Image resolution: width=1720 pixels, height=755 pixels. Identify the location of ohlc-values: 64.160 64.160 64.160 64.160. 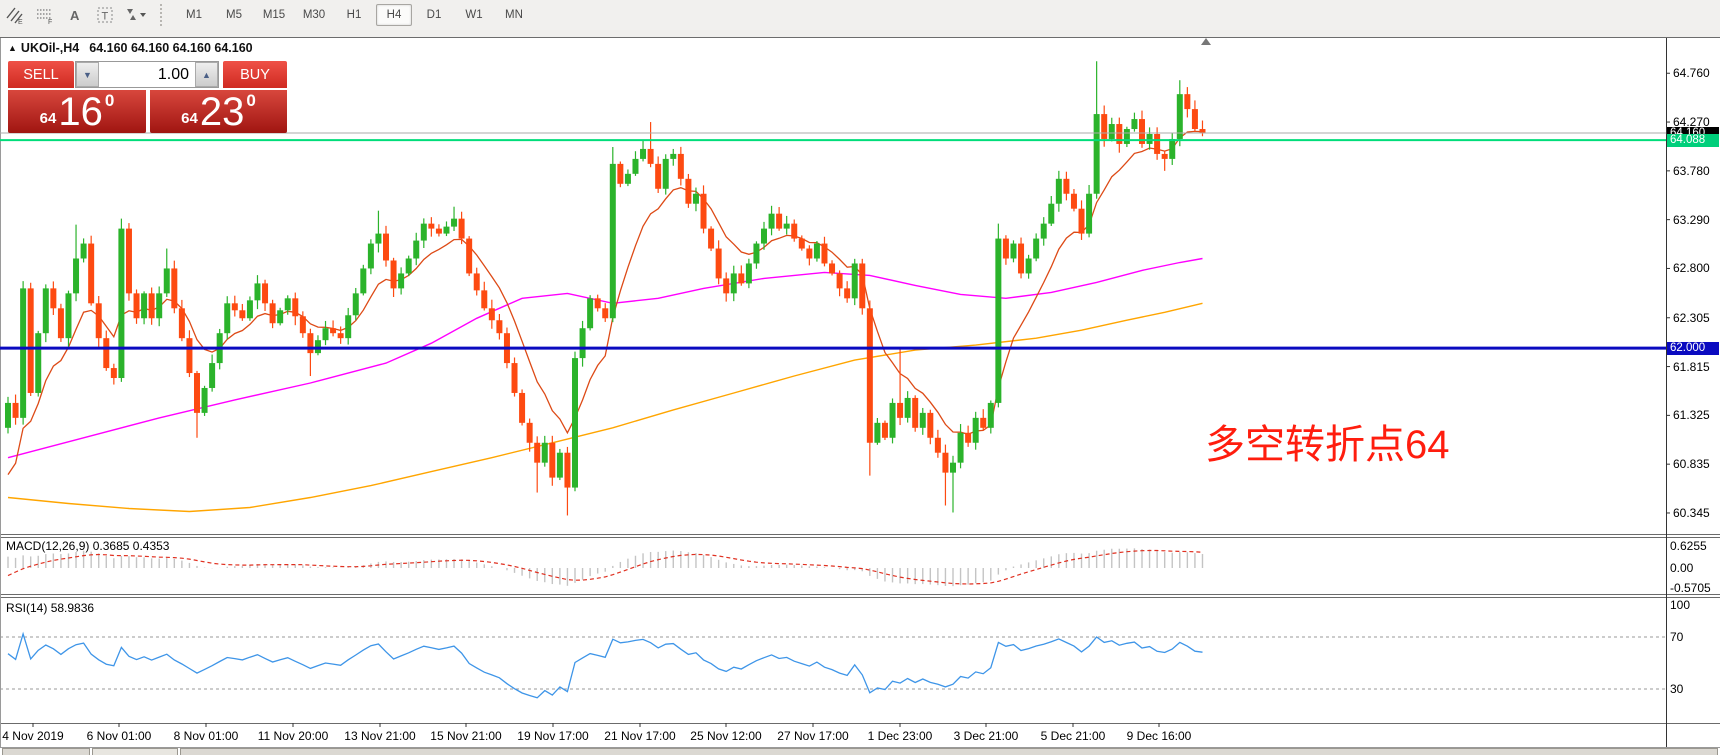
(171, 48).